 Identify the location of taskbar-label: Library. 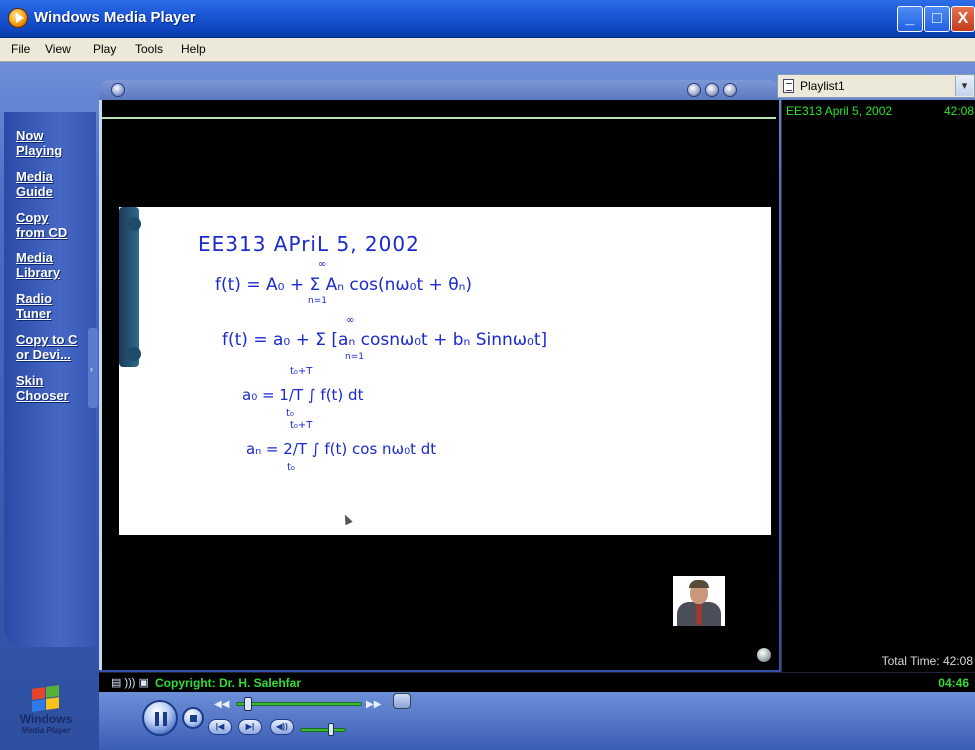
(38, 272).